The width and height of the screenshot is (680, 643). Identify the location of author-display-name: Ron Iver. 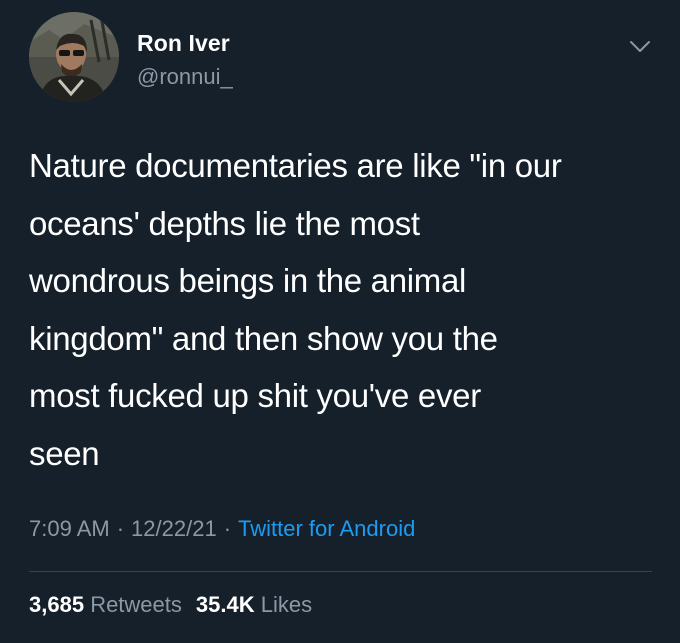
(183, 43).